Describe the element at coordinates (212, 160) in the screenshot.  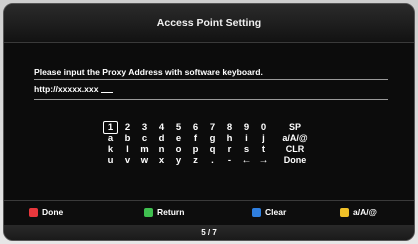
I see `key-period: .` at that location.